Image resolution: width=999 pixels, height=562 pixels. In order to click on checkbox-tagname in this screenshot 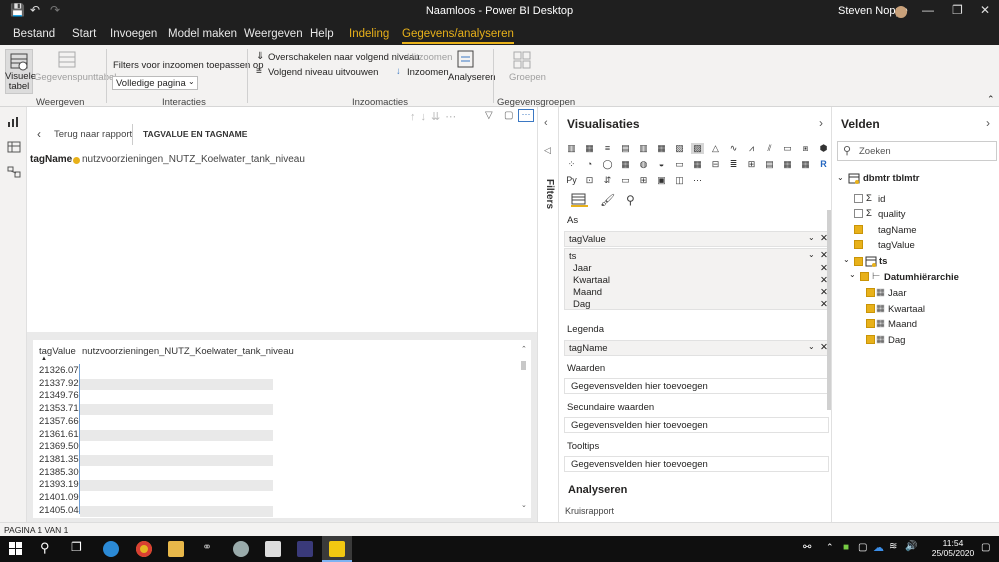, I will do `click(858, 229)`.